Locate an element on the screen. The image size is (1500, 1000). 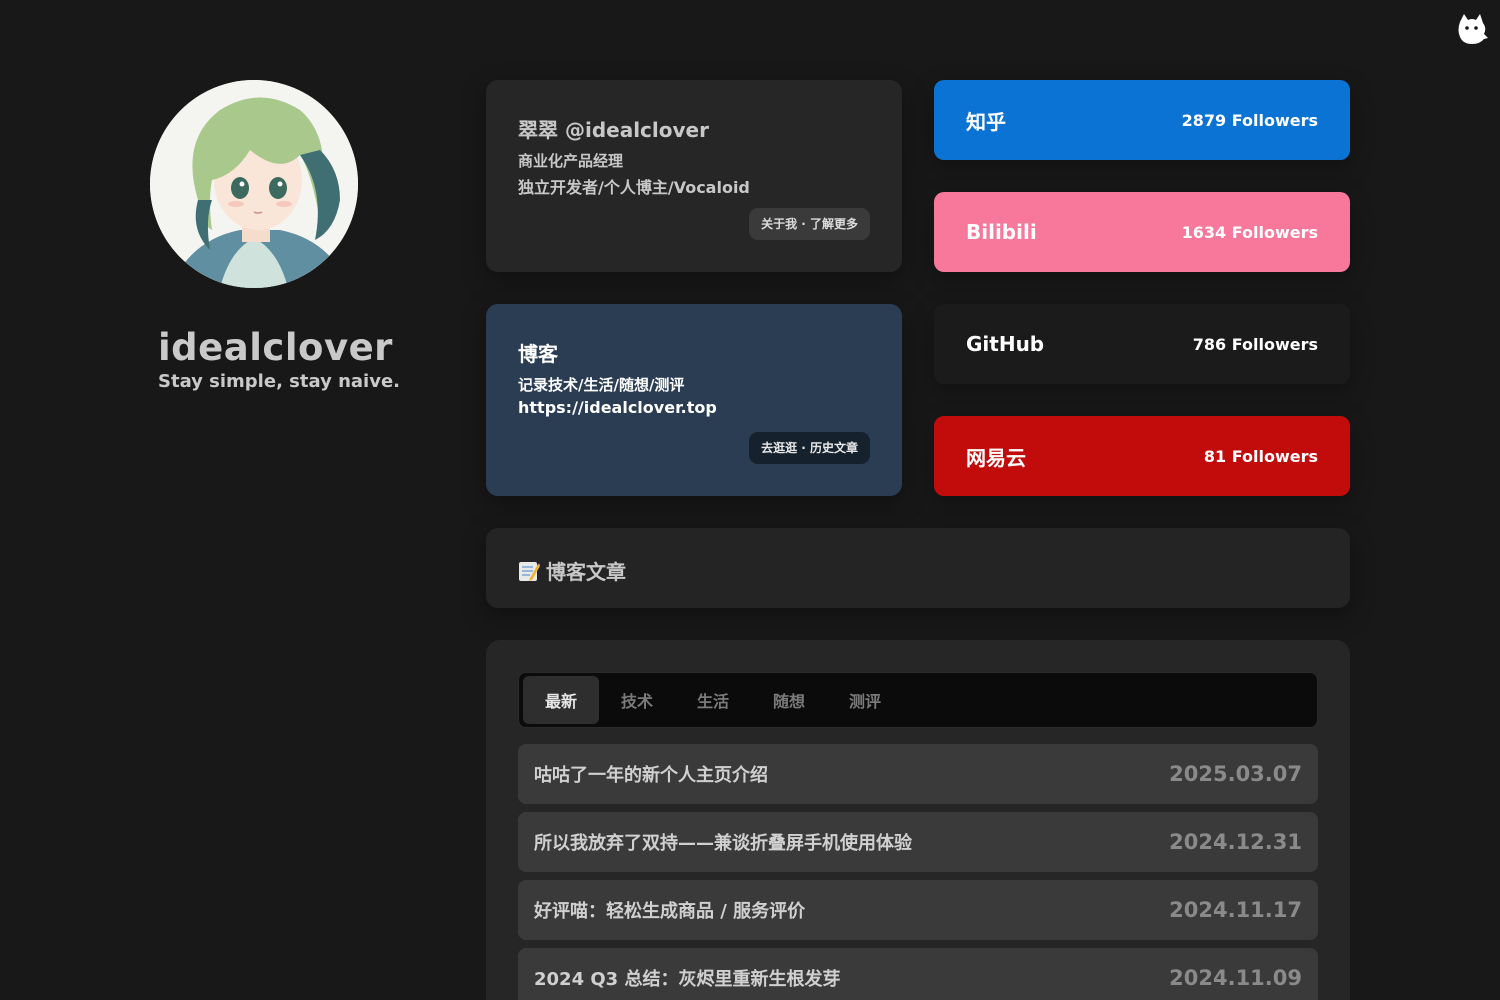
social-card-bilibili: Bilibili 1634 Followers is located at coordinates (1142, 232).